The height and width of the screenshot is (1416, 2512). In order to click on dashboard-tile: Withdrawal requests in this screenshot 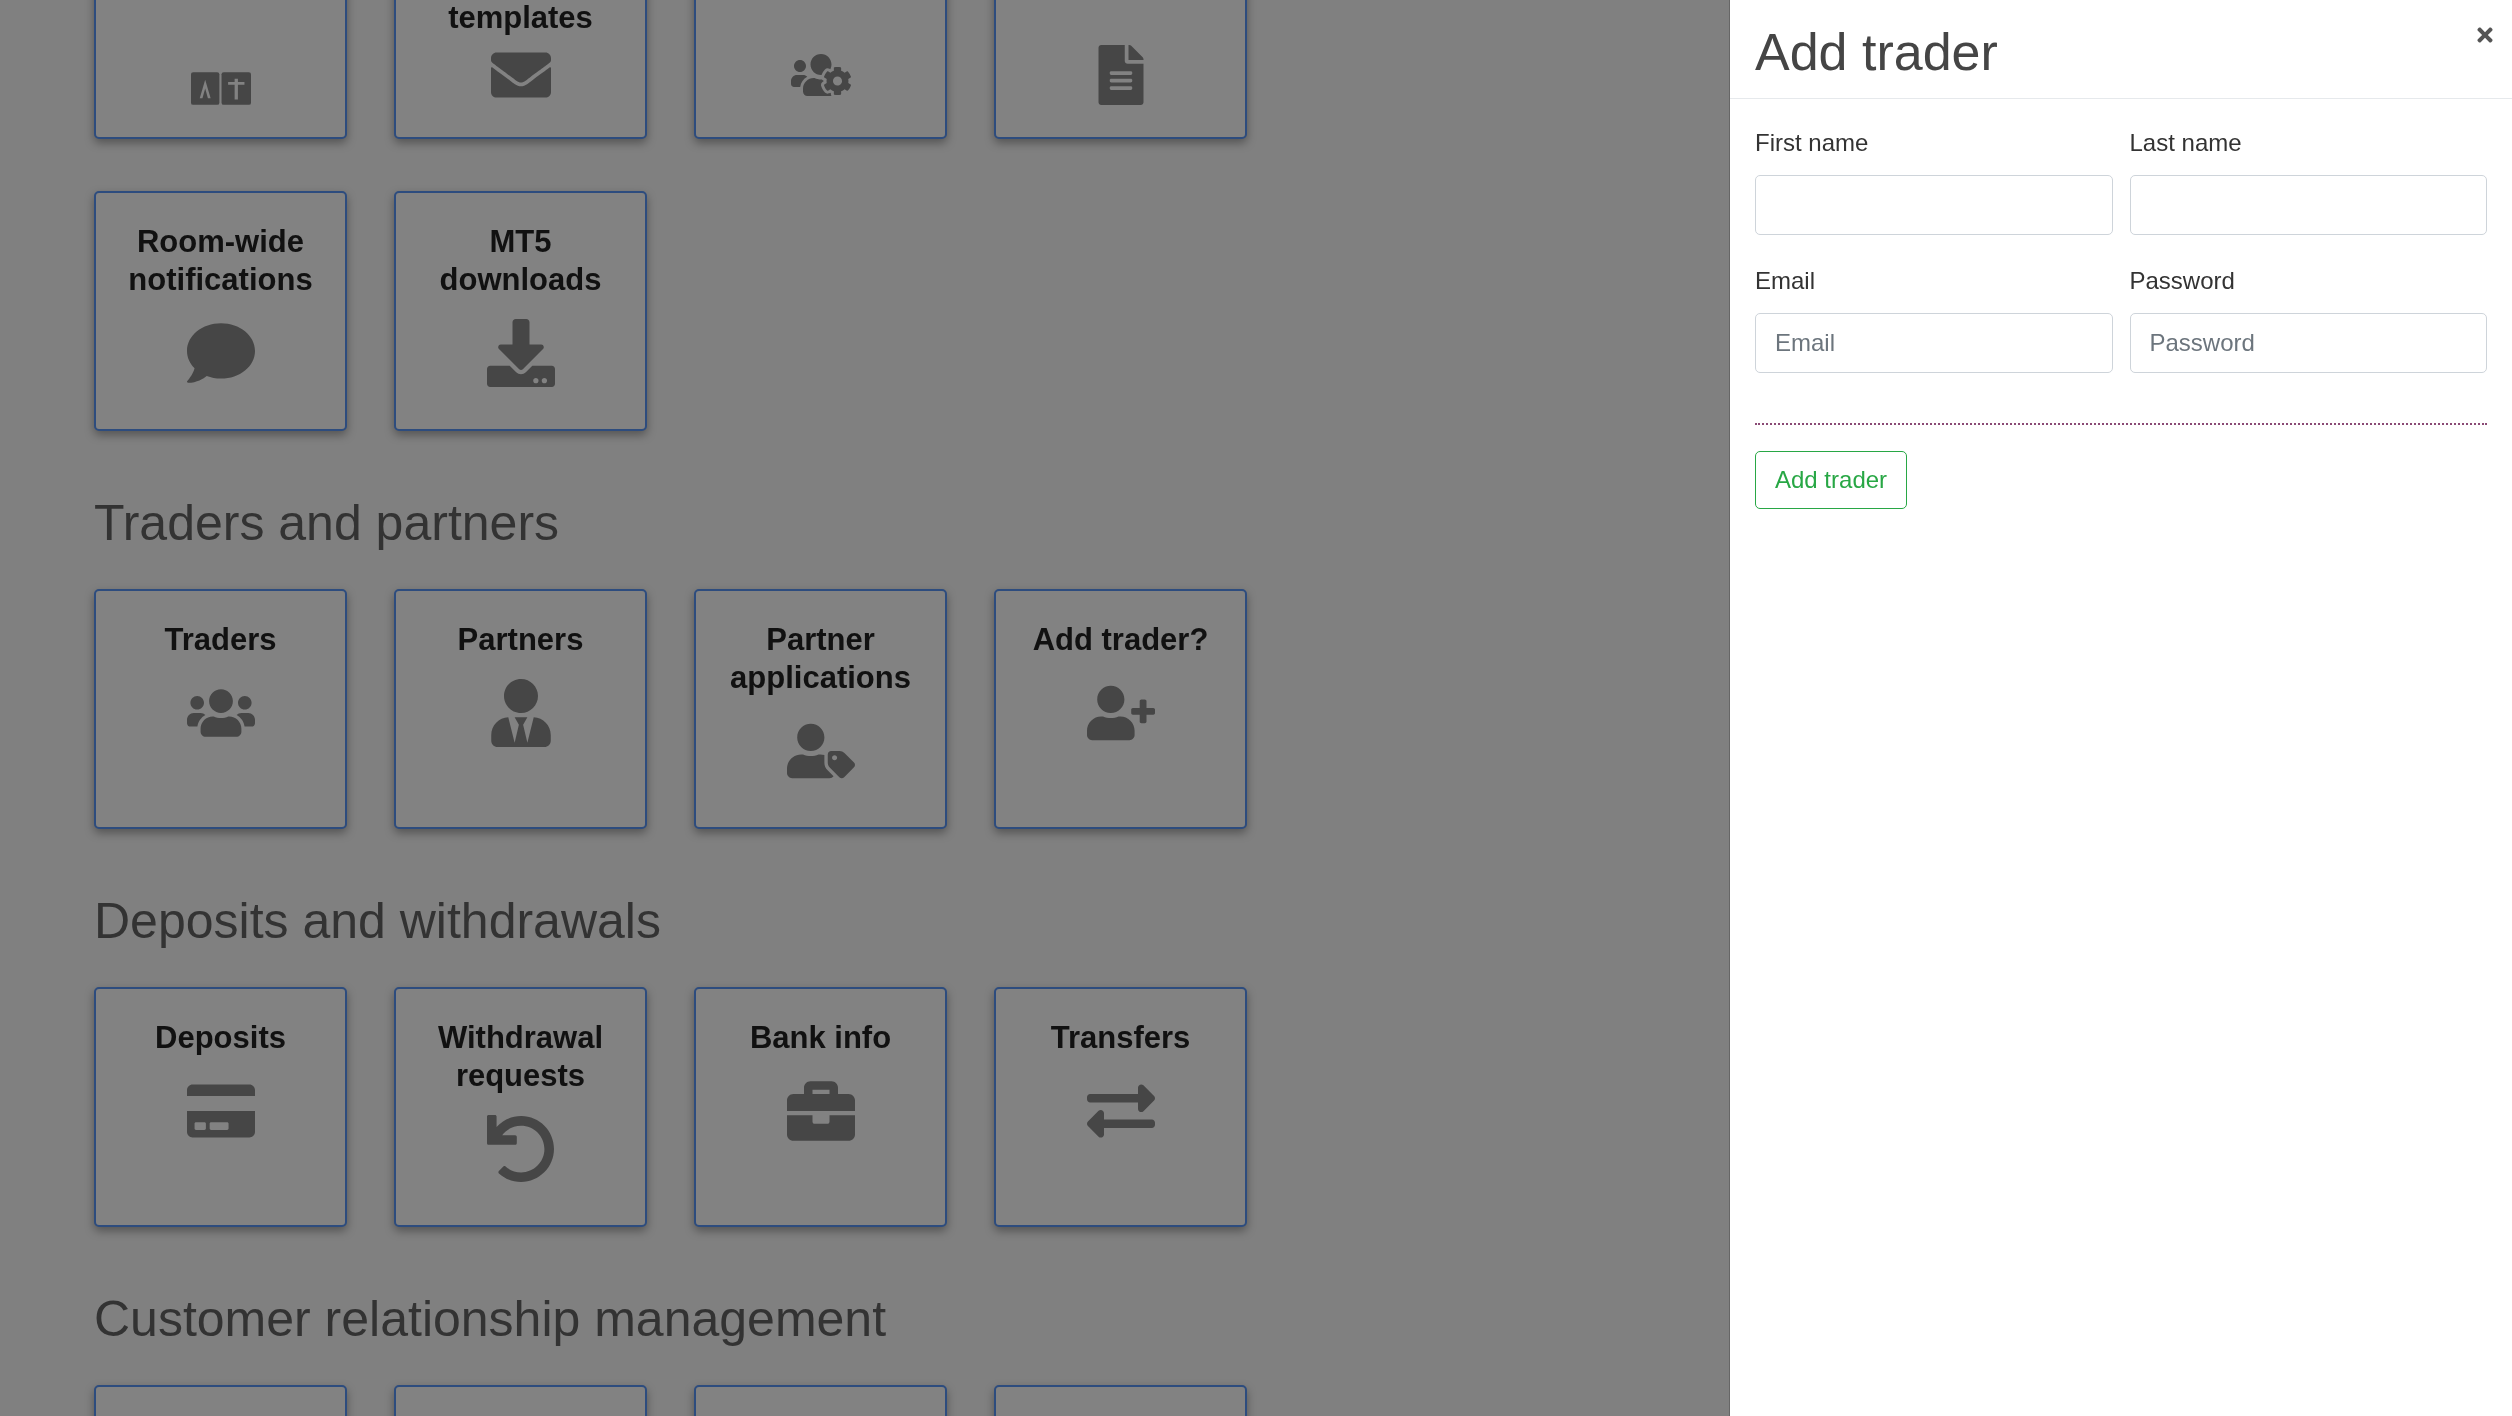, I will do `click(520, 1107)`.